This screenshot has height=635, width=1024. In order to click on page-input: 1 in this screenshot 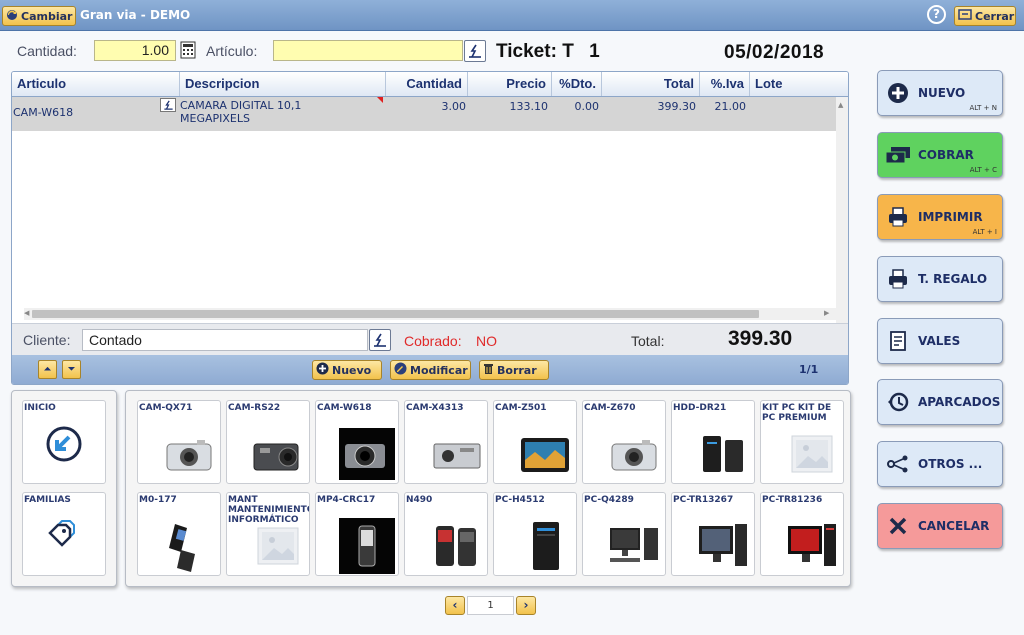, I will do `click(490, 605)`.